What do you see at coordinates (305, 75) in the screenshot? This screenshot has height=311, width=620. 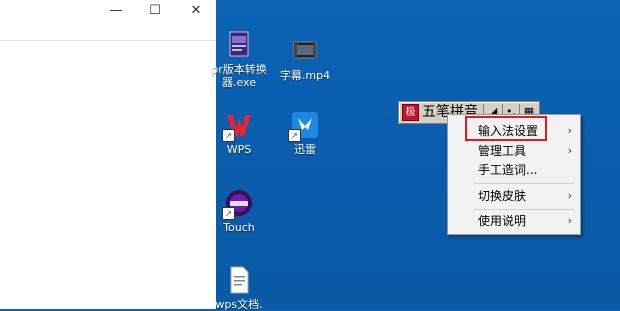 I see `icon-label: 字幕.mp4` at bounding box center [305, 75].